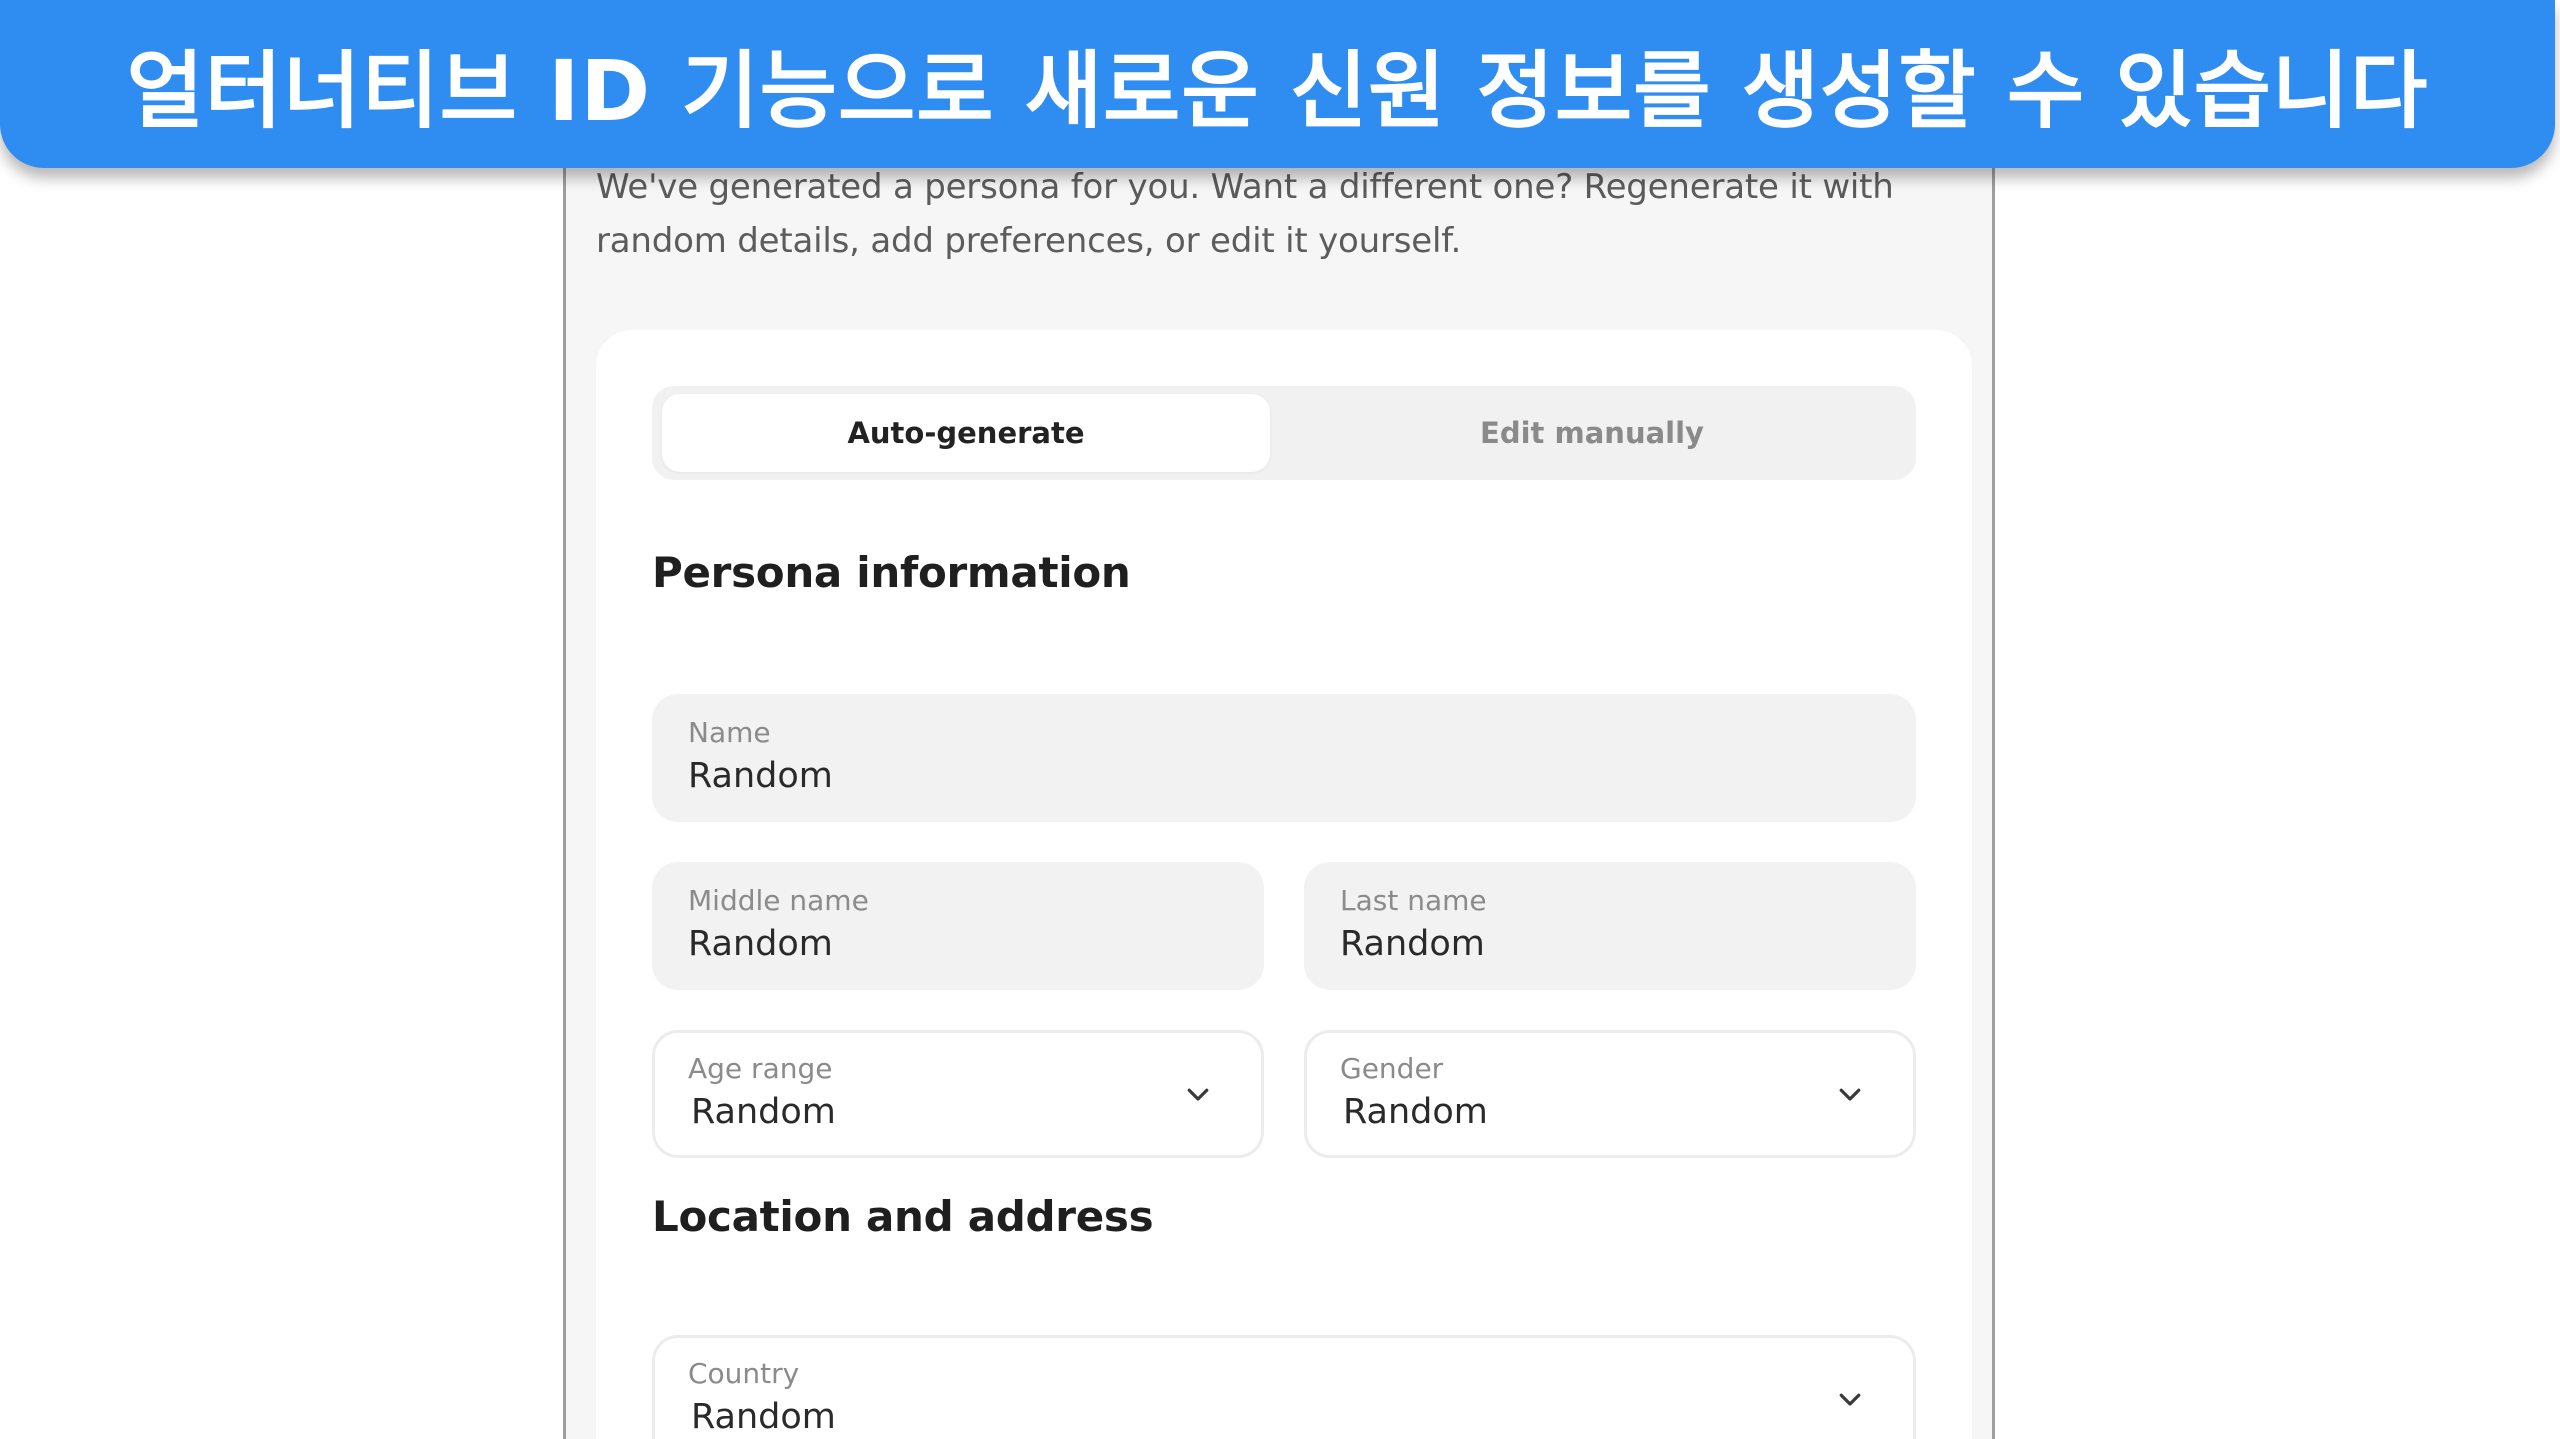 This screenshot has height=1439, width=2560. I want to click on country-label: Country, so click(744, 1373).